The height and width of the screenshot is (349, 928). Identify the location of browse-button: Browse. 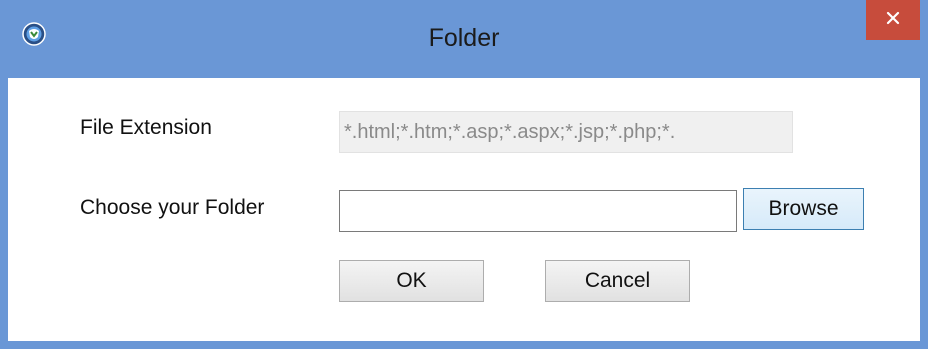
(803, 209).